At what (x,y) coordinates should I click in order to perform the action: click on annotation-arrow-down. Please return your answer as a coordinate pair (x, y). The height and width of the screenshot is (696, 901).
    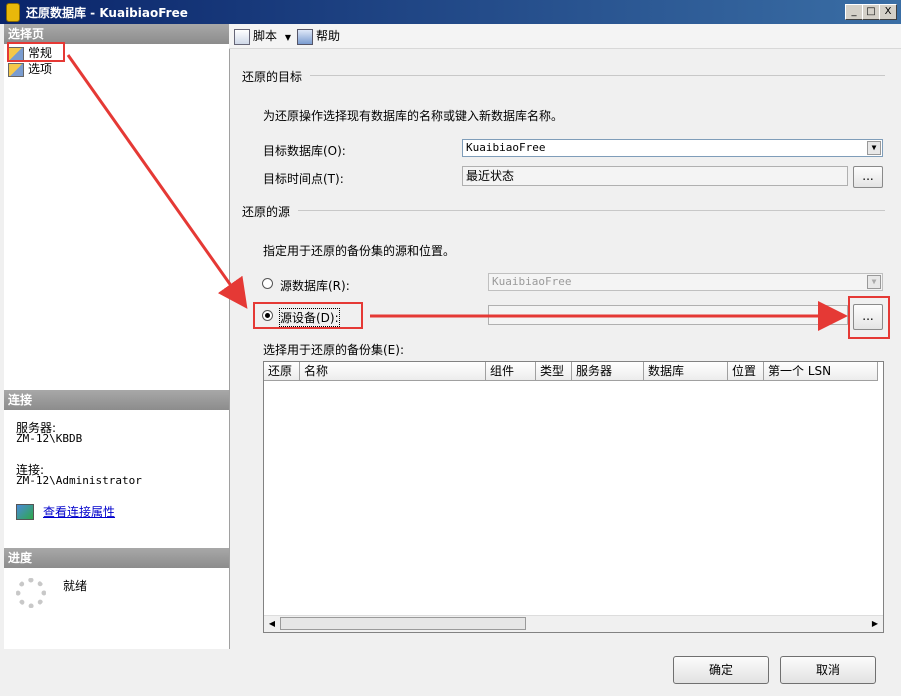
    Looking at the image, I should click on (157, 181).